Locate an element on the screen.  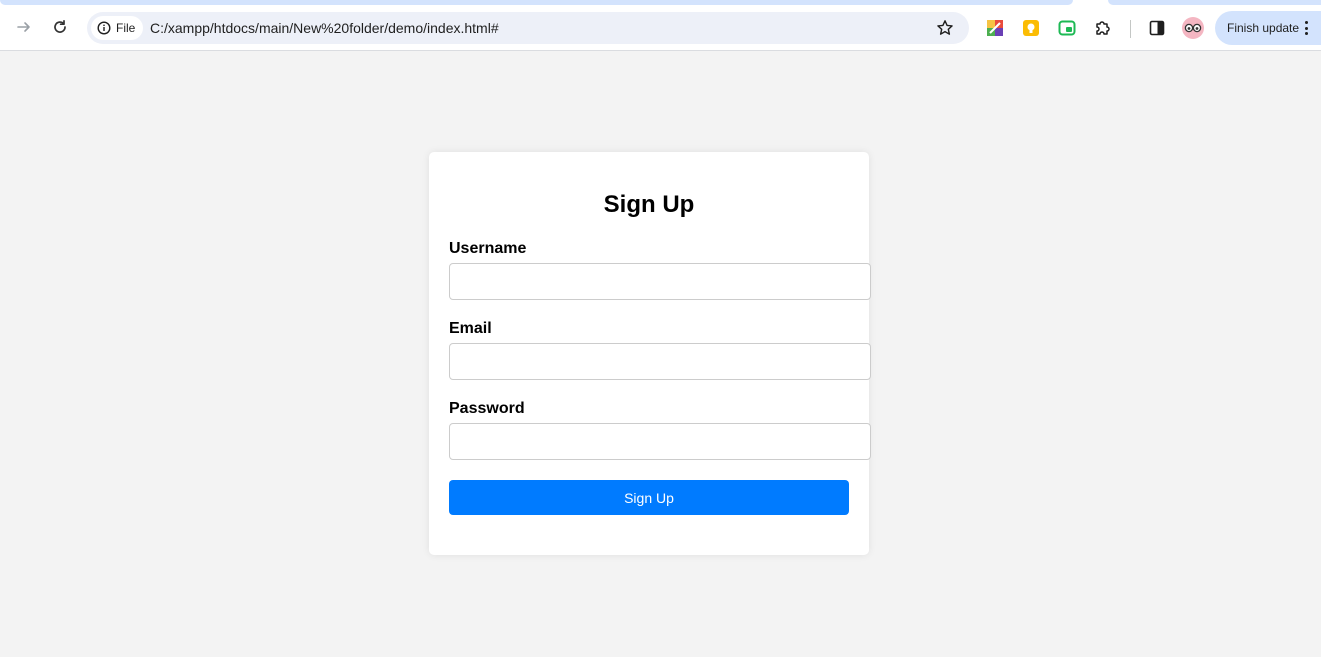
reload-button is located at coordinates (60, 27).